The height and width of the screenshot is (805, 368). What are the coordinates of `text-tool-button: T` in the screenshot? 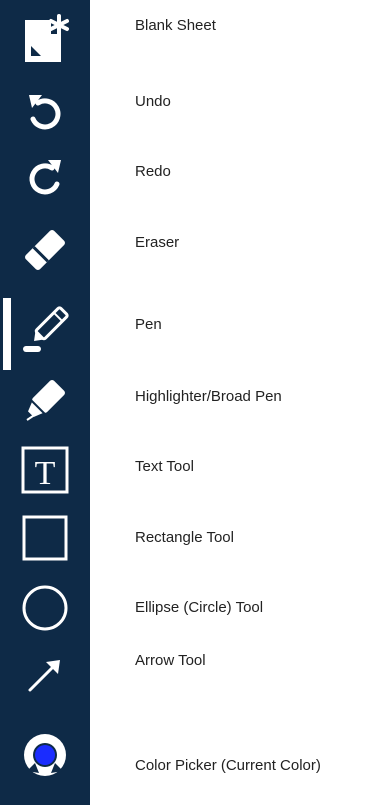 It's located at (45, 470).